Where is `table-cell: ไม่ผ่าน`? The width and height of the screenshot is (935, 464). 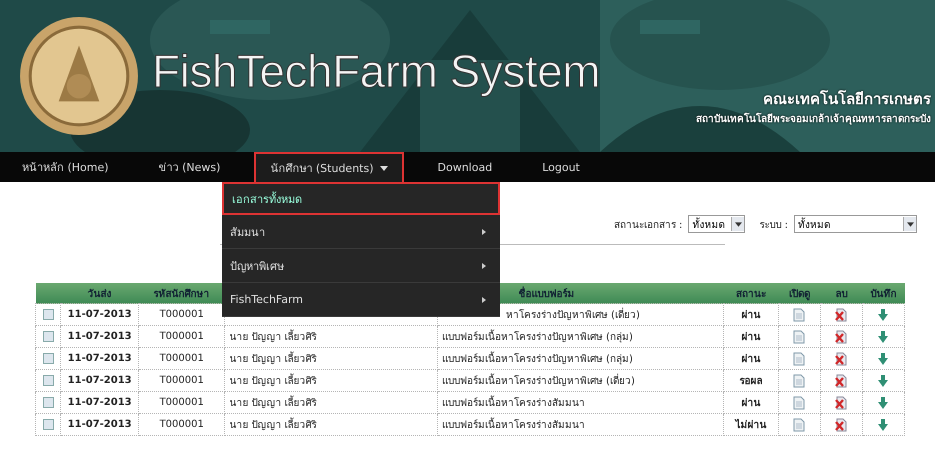
table-cell: ไม่ผ่าน is located at coordinates (751, 425).